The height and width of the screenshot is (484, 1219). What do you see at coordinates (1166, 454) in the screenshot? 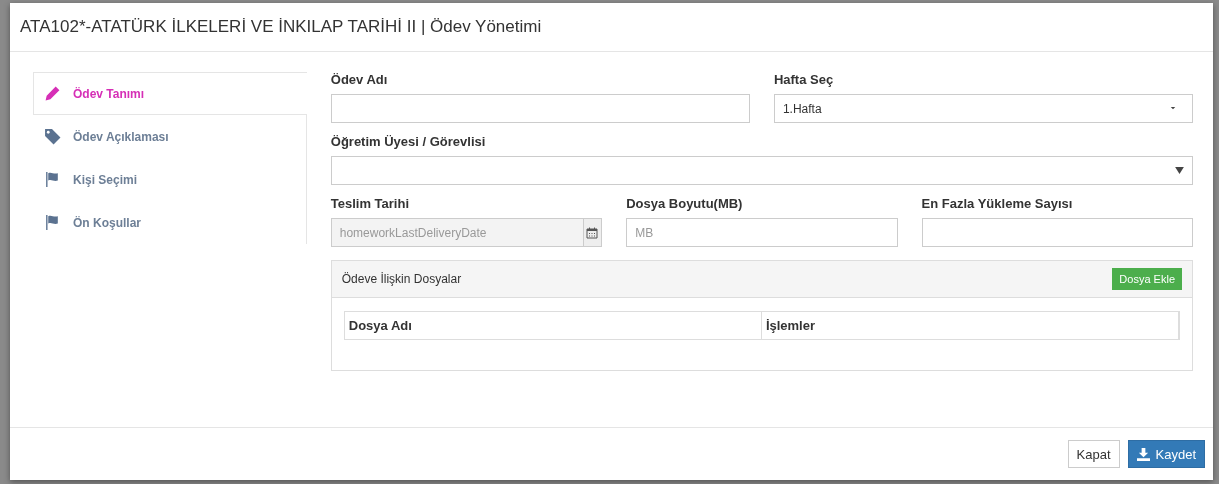
I see `save-button: Kaydet` at bounding box center [1166, 454].